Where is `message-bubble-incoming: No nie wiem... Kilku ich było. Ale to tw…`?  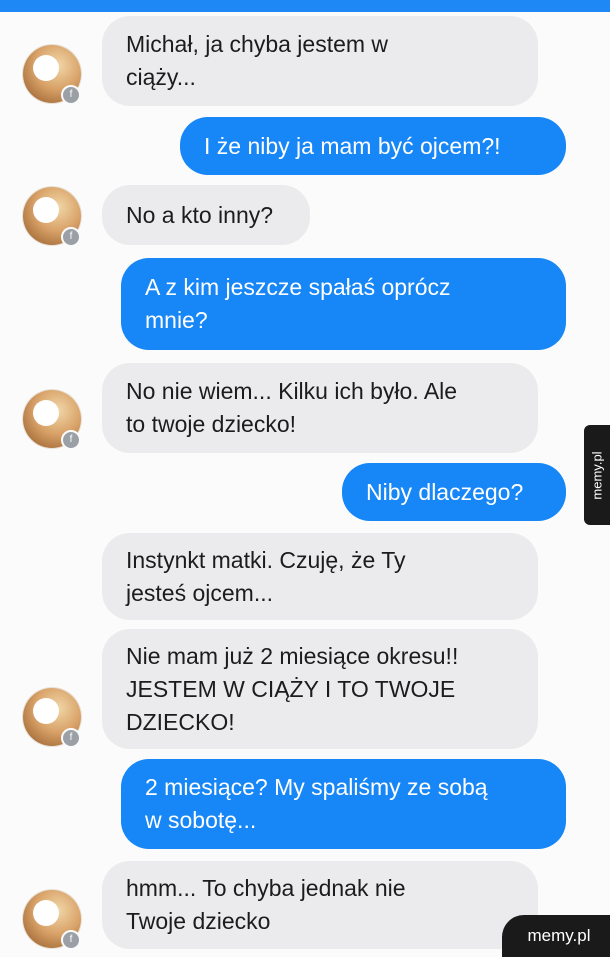
message-bubble-incoming: No nie wiem... Kilku ich było. Ale to tw… is located at coordinates (320, 408).